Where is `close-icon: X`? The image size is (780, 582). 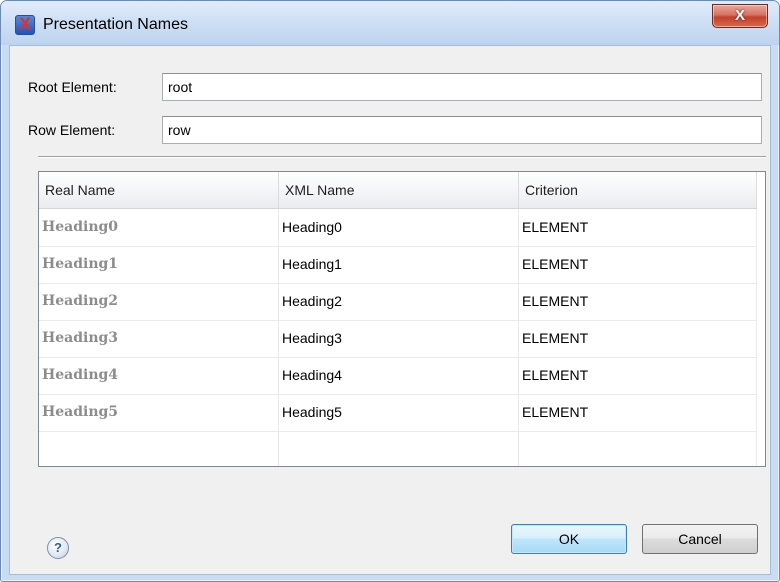 close-icon: X is located at coordinates (739, 15).